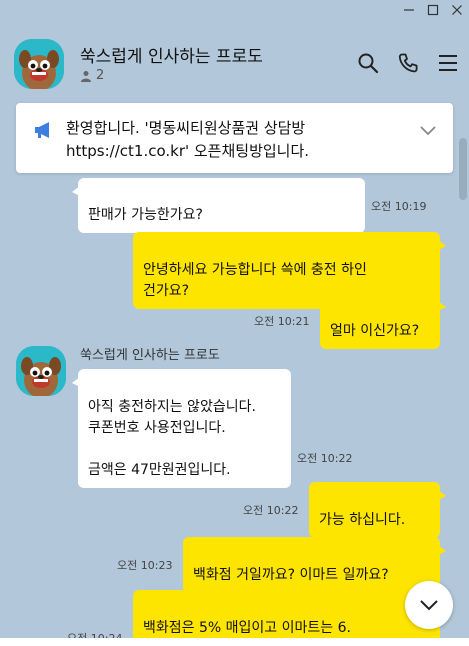 This screenshot has height=646, width=469. I want to click on chat-header: 쑥스럽게 인사하는 프로도 2, so click(236, 64).